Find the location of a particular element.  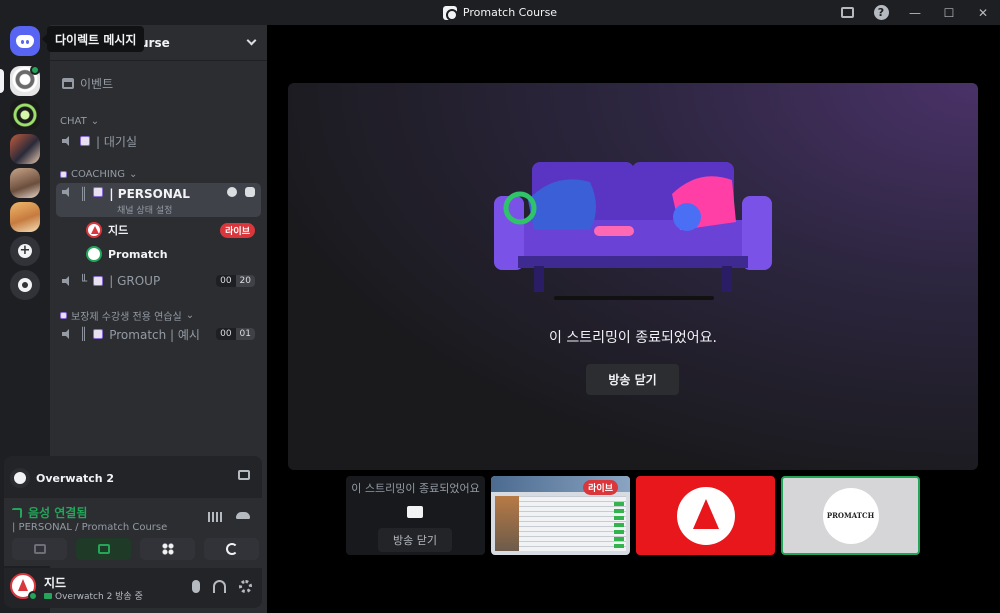

member-name: 지드 is located at coordinates (118, 230).